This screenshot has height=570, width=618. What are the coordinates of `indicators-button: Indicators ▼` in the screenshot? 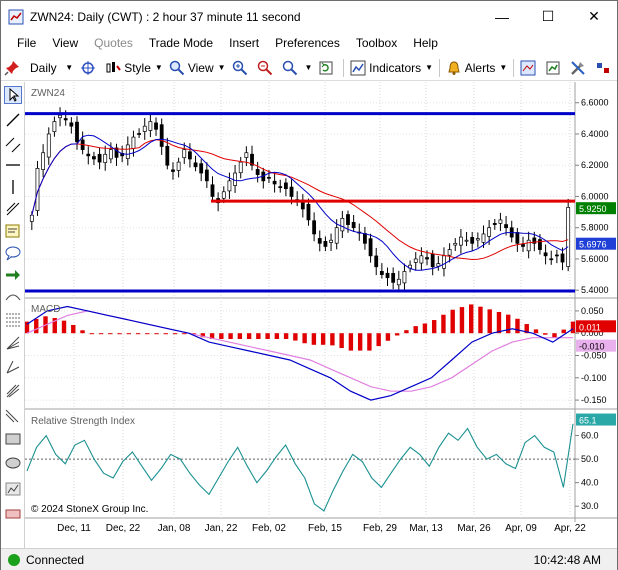 It's located at (391, 68).